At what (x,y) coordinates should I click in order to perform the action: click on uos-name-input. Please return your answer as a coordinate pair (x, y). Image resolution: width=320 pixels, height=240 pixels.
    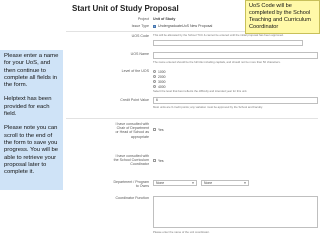
    Looking at the image, I should click on (235, 55).